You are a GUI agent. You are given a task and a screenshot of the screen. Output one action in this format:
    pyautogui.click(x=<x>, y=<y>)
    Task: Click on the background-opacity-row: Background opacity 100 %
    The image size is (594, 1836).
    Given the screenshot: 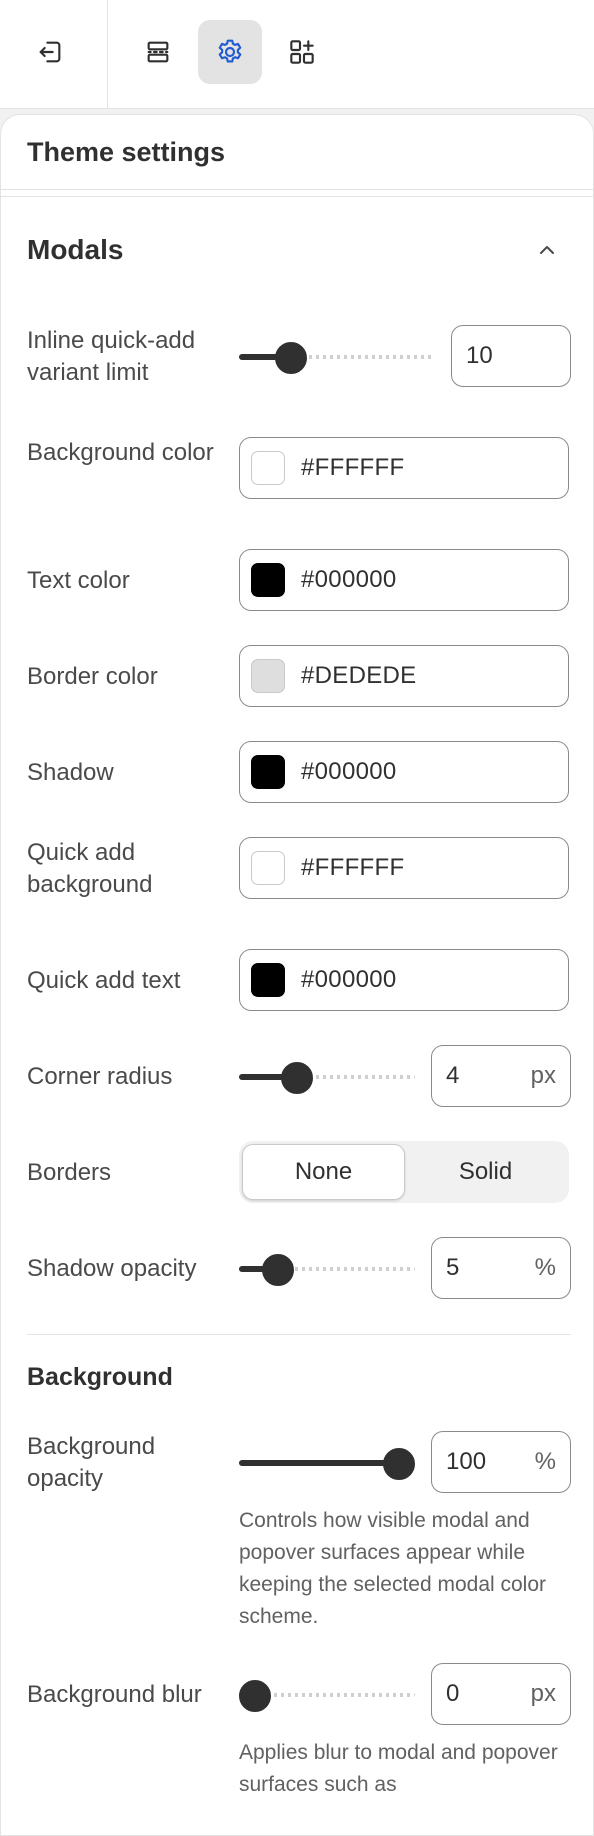 What is the action you would take?
    pyautogui.click(x=299, y=1463)
    